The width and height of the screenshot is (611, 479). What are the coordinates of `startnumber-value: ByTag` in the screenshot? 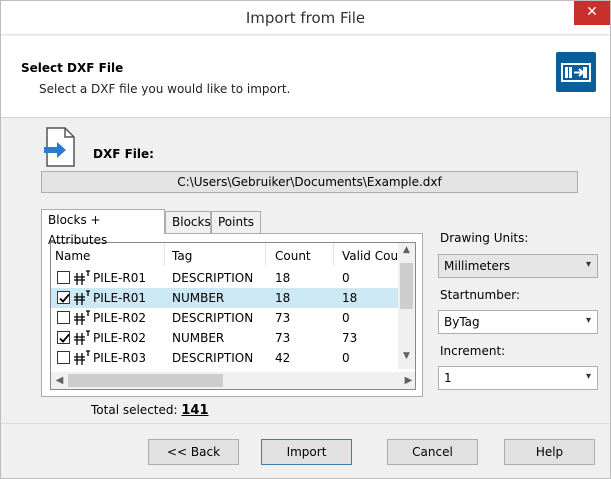 It's located at (462, 322).